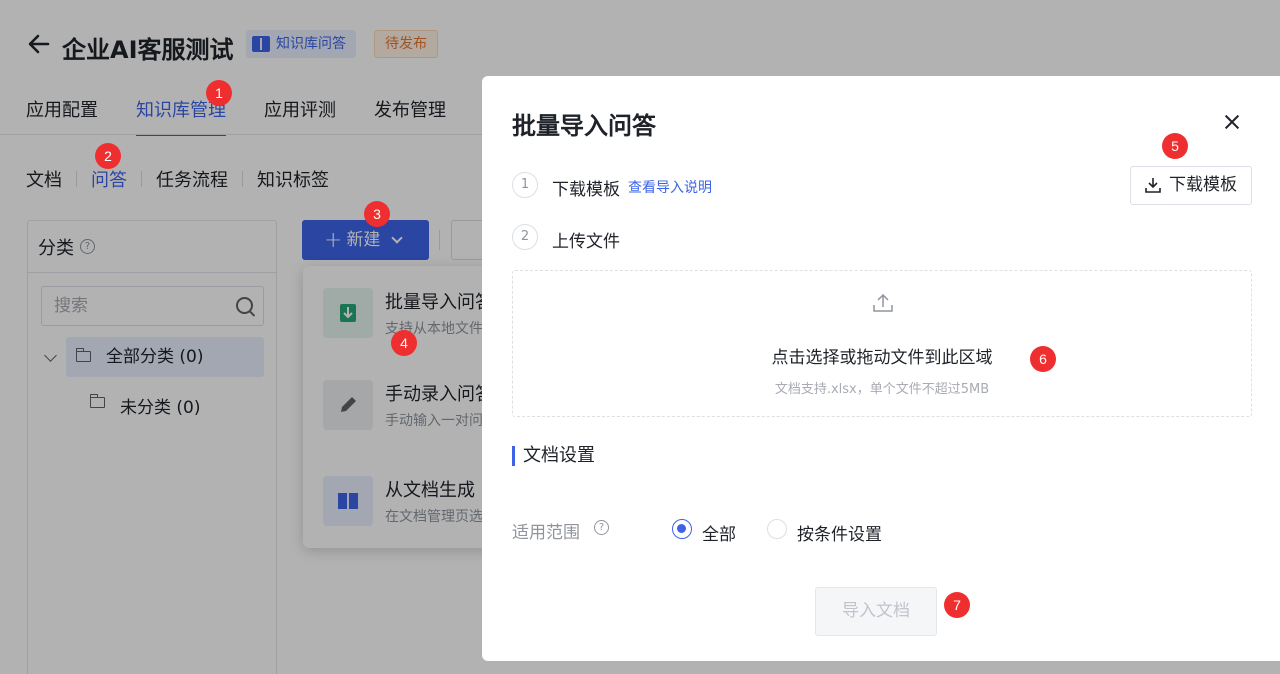  Describe the element at coordinates (839, 532) in the screenshot. I see `radio-conditional-label: 按条件设置` at that location.